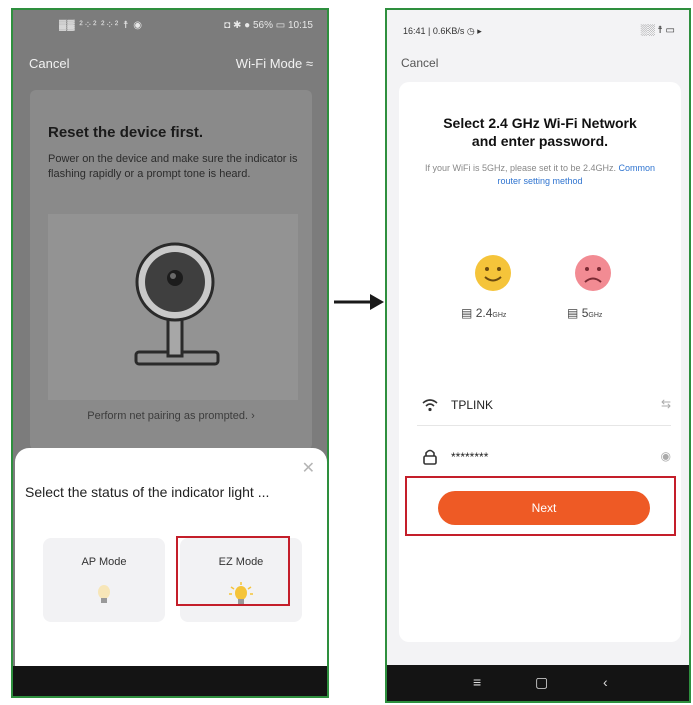 The height and width of the screenshot is (705, 693). Describe the element at coordinates (470, 457) in the screenshot. I see `password-value: ********` at that location.